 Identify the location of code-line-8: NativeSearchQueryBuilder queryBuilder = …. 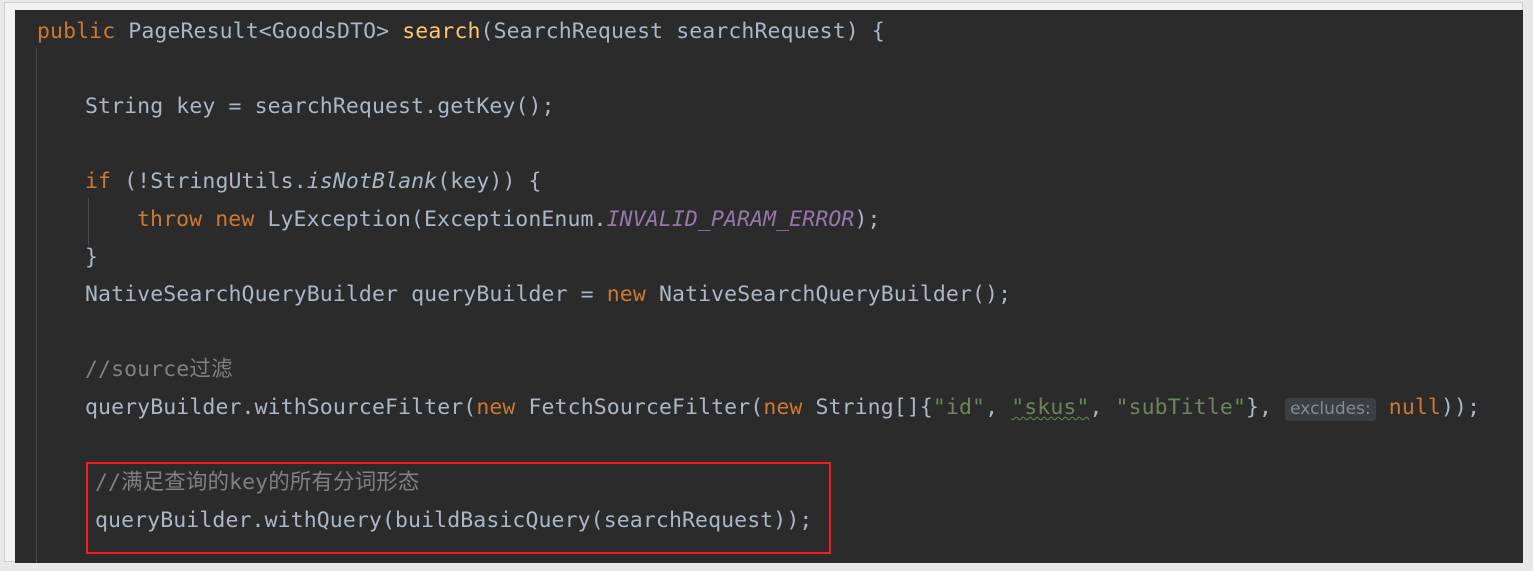
(548, 295).